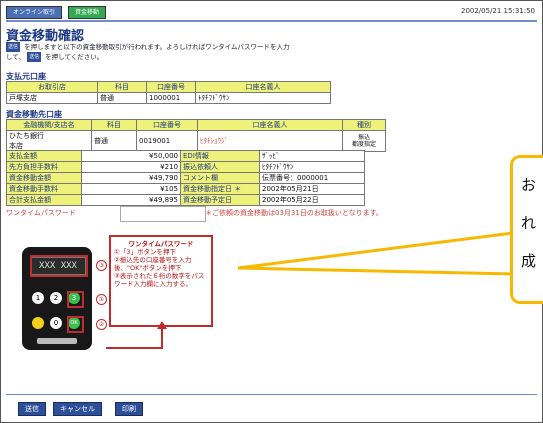 Image resolution: width=543 pixels, height=423 pixels. I want to click on token-key-1: 1, so click(38, 298).